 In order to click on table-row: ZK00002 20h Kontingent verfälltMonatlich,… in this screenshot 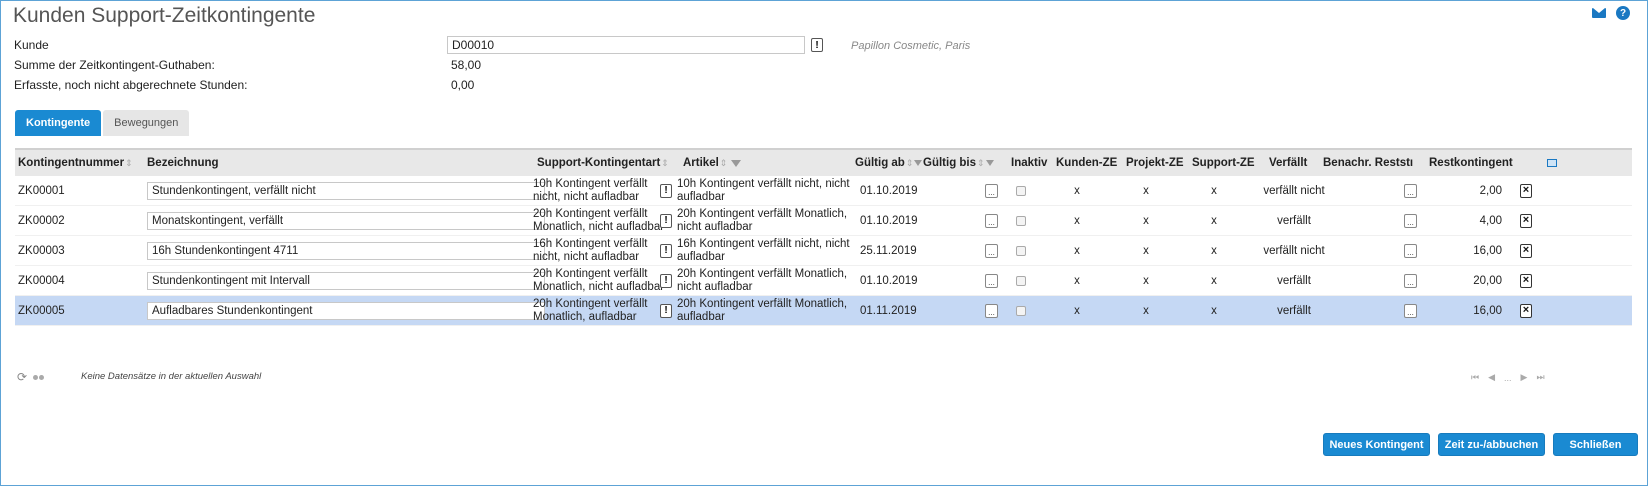, I will do `click(823, 221)`.